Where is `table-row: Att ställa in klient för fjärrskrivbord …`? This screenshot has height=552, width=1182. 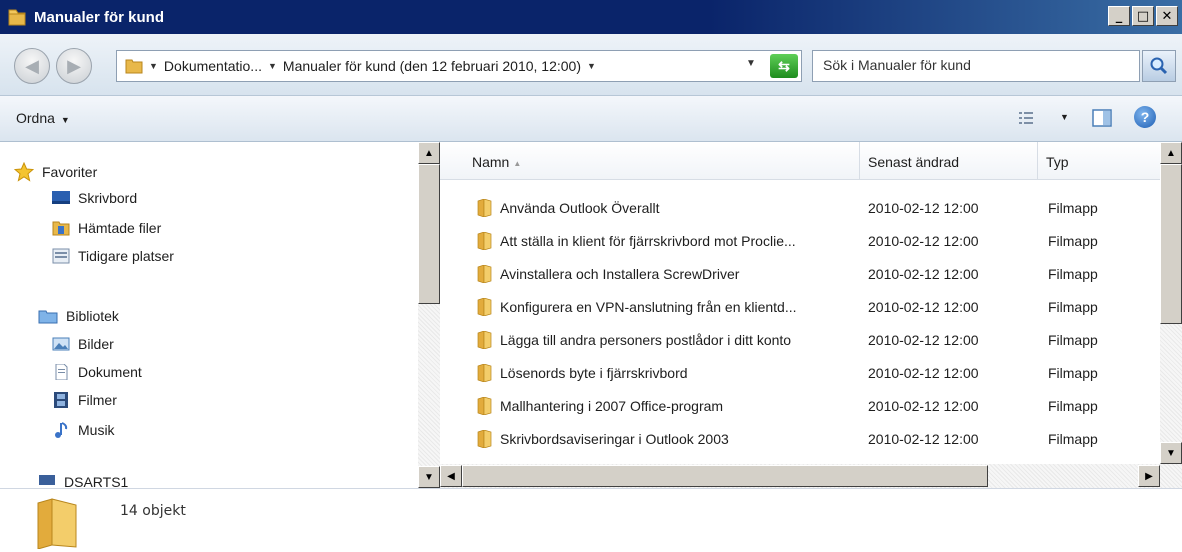
table-row: Att ställa in klient för fjärrskrivbord … is located at coordinates (801, 239).